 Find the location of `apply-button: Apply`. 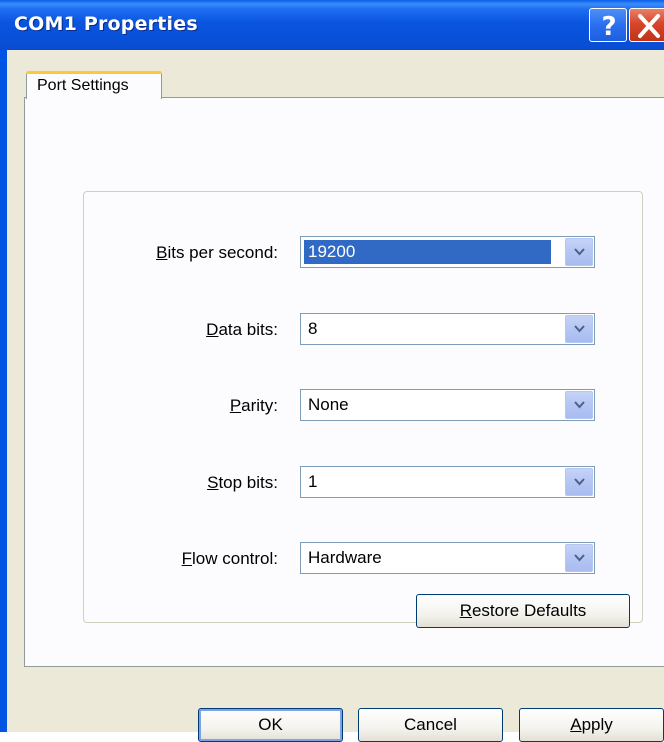

apply-button: Apply is located at coordinates (591, 725).